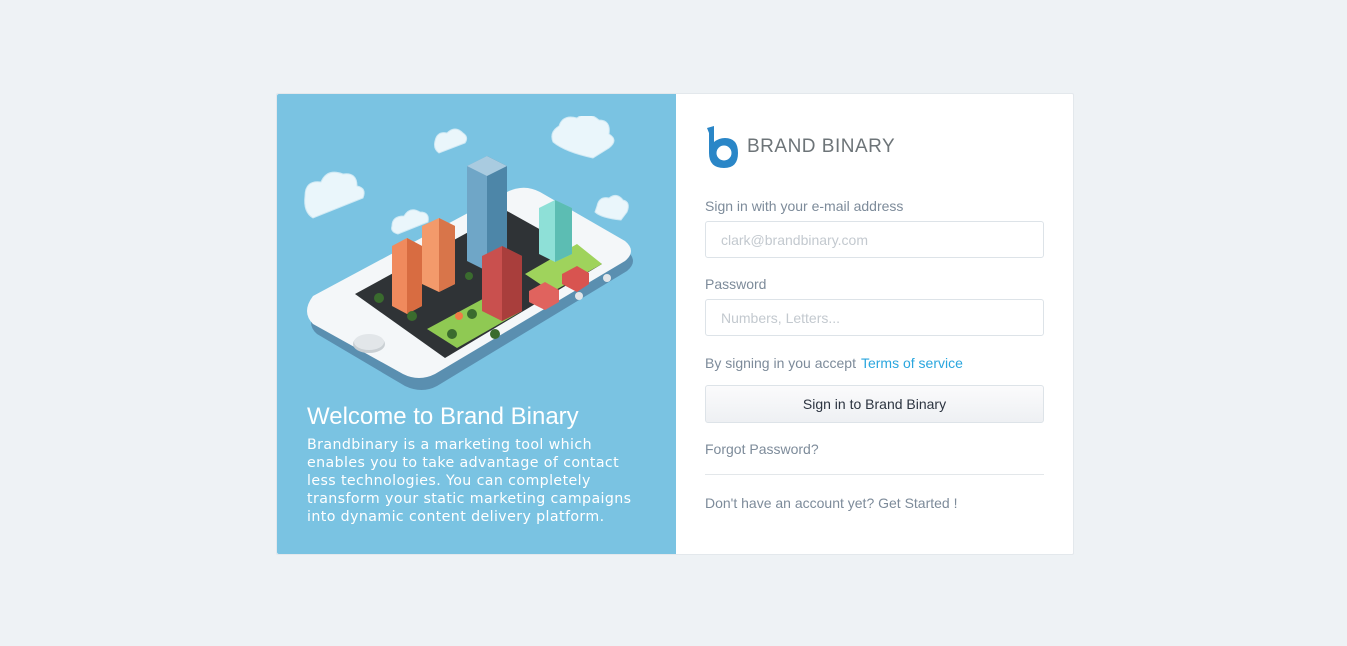 This screenshot has width=1347, height=646. What do you see at coordinates (468, 253) in the screenshot?
I see `city-phone-illustration` at bounding box center [468, 253].